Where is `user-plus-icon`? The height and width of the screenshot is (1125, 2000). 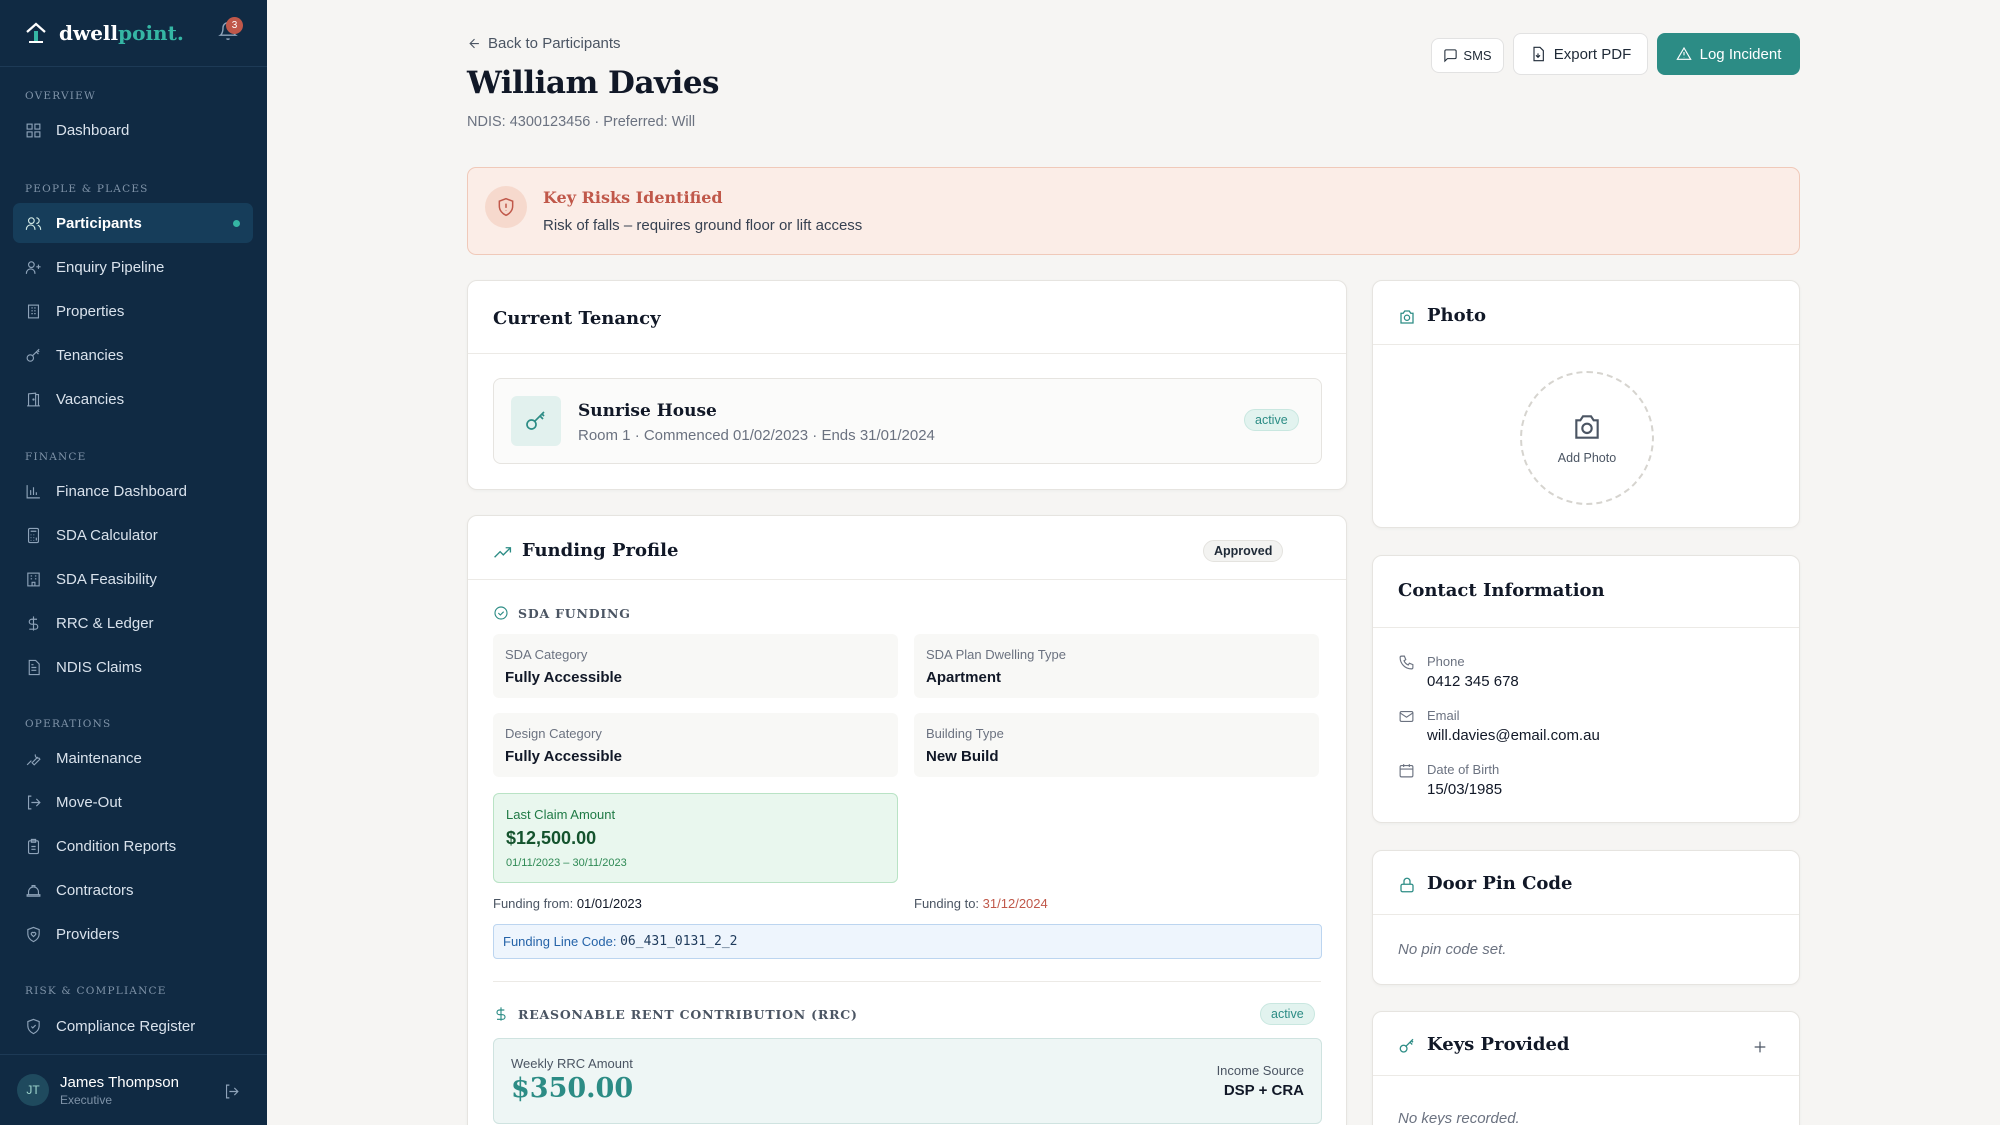
user-plus-icon is located at coordinates (33, 267).